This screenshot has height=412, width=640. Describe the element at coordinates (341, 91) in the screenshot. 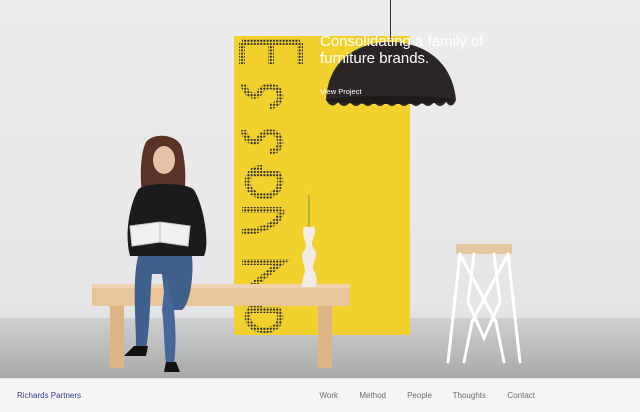

I see `view-project-link: View Project` at that location.